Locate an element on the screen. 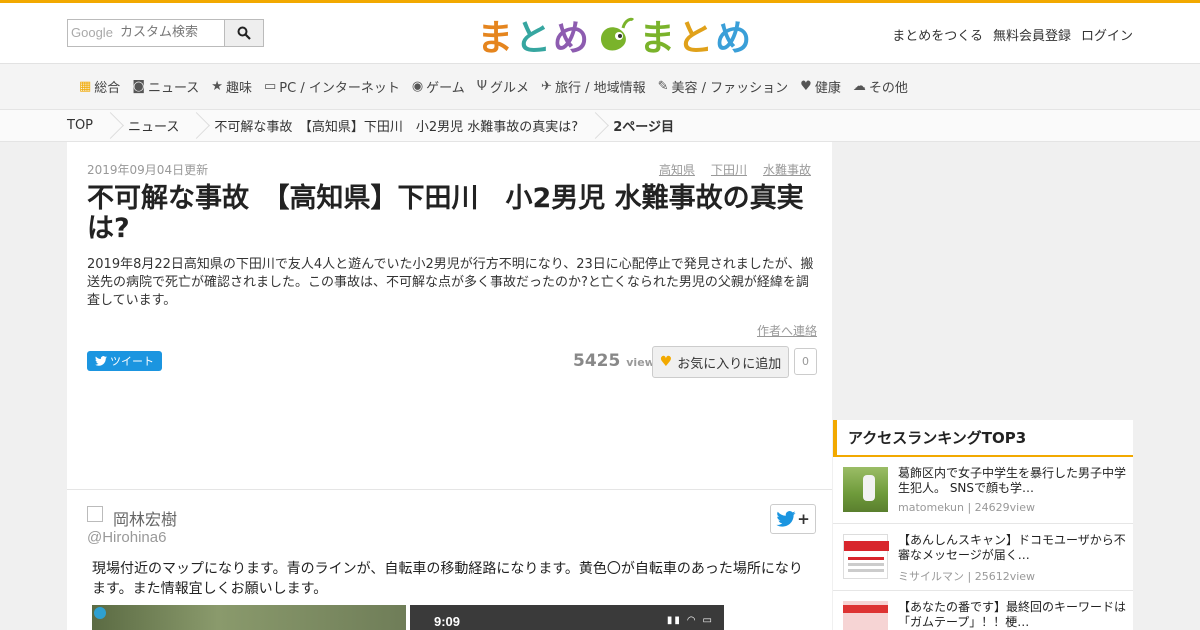 The width and height of the screenshot is (1200, 630). search-button is located at coordinates (244, 33).